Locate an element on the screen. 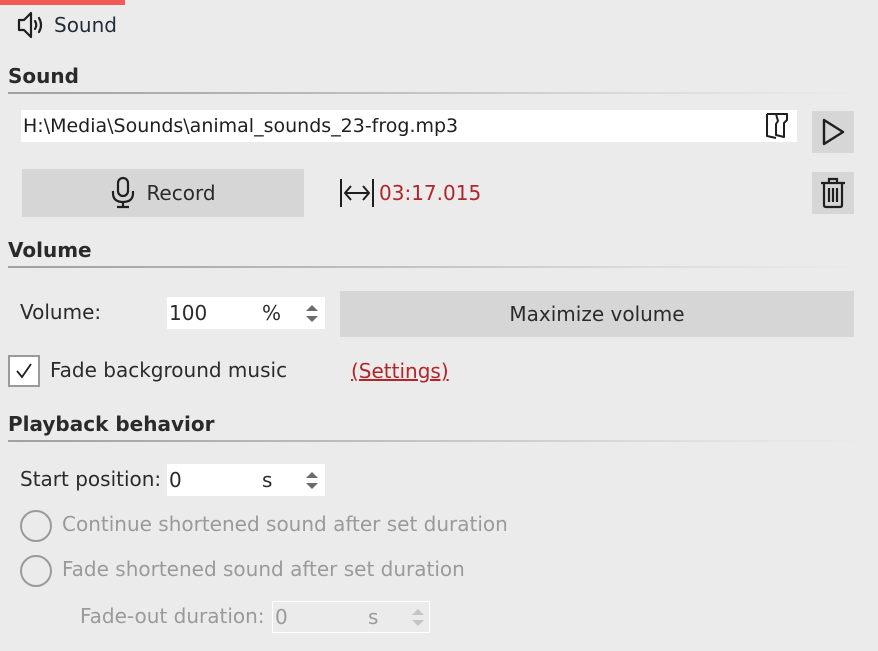 The image size is (878, 651). fade-shortened-label: Fade shortened sound after set duration is located at coordinates (263, 569).